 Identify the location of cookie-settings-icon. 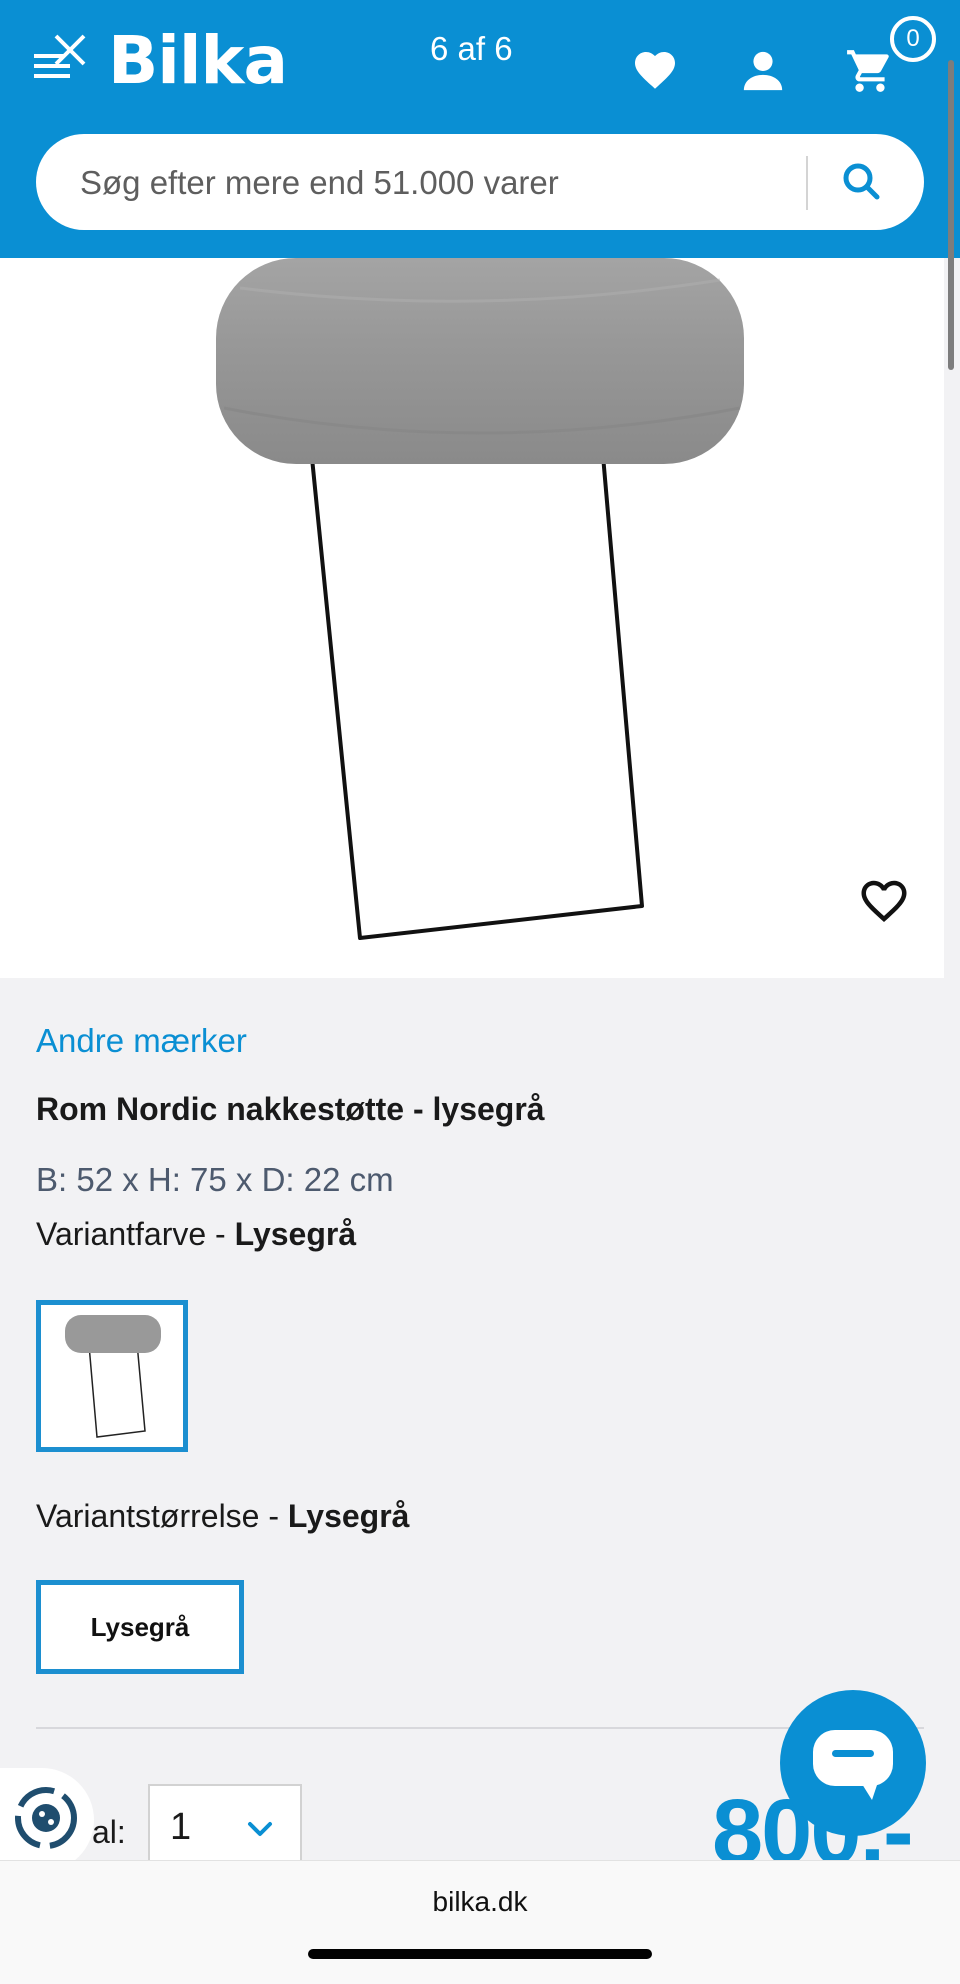
(46, 1818).